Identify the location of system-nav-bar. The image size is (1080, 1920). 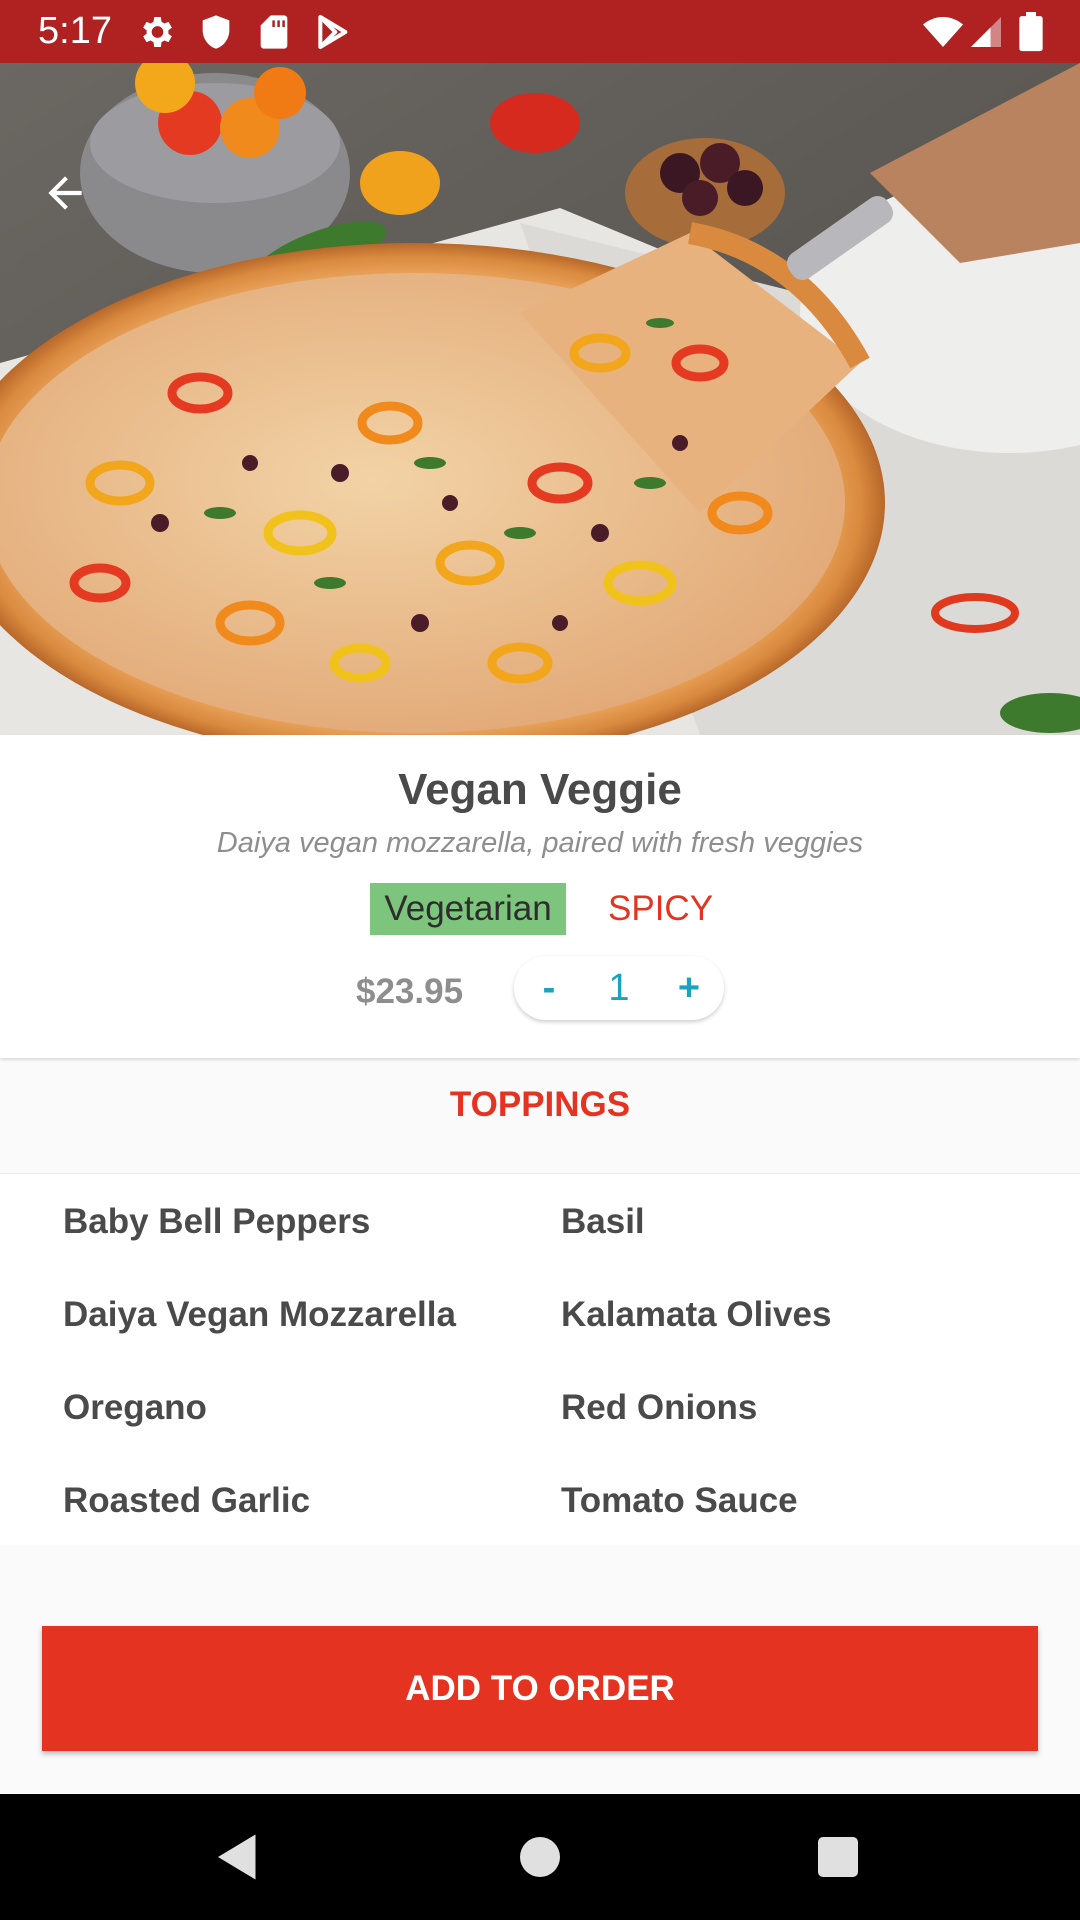
(540, 1857).